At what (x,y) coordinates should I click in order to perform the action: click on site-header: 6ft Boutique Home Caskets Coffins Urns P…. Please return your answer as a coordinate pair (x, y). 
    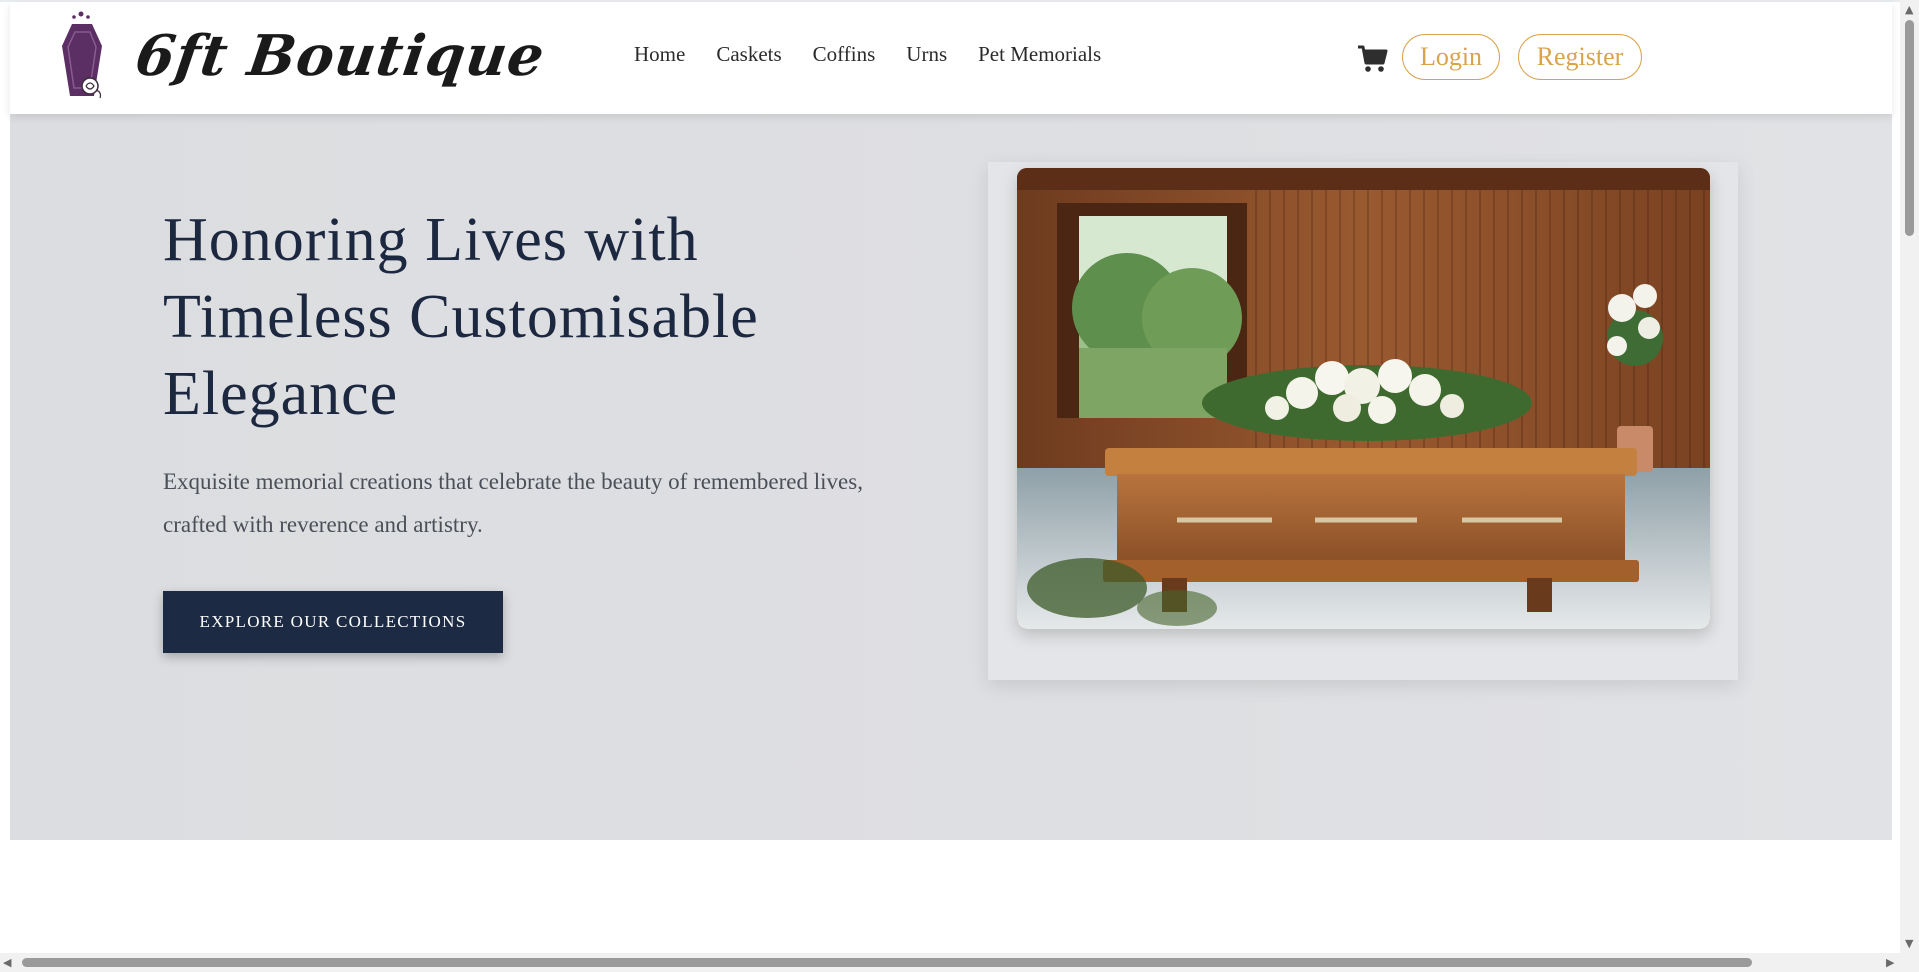
    Looking at the image, I should click on (951, 58).